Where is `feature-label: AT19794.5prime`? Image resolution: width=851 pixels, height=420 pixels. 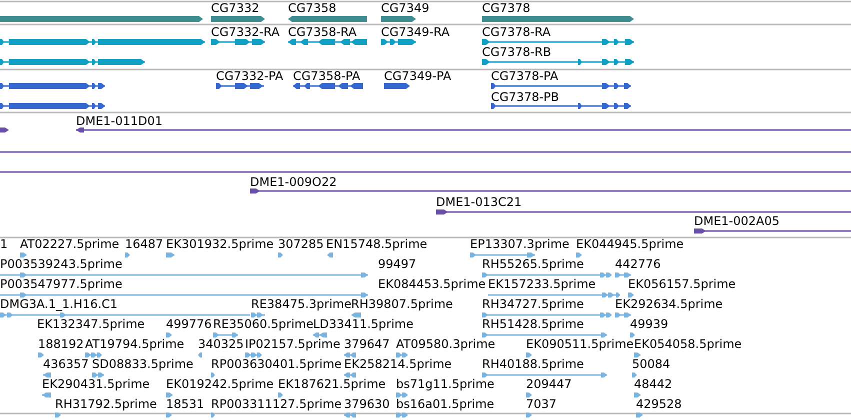 feature-label: AT19794.5prime is located at coordinates (134, 344).